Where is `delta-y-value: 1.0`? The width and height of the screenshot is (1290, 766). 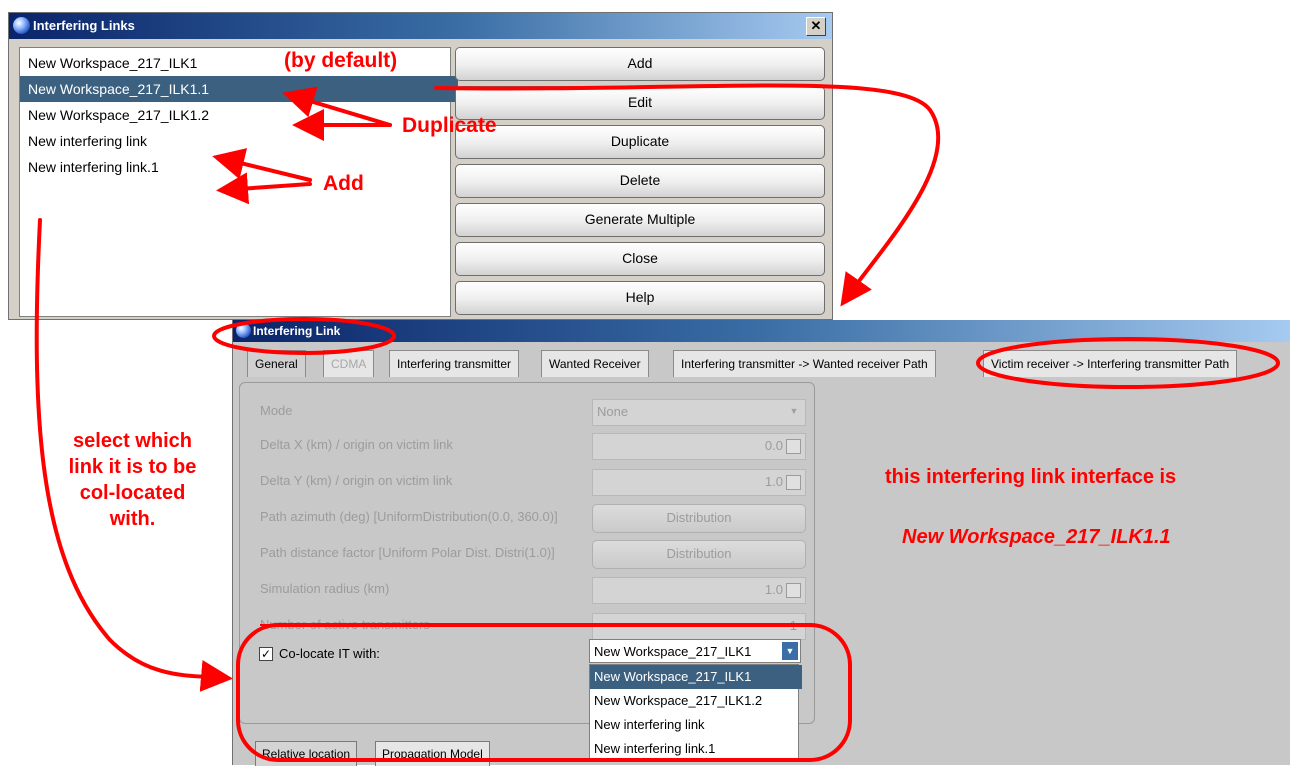 delta-y-value: 1.0 is located at coordinates (773, 481).